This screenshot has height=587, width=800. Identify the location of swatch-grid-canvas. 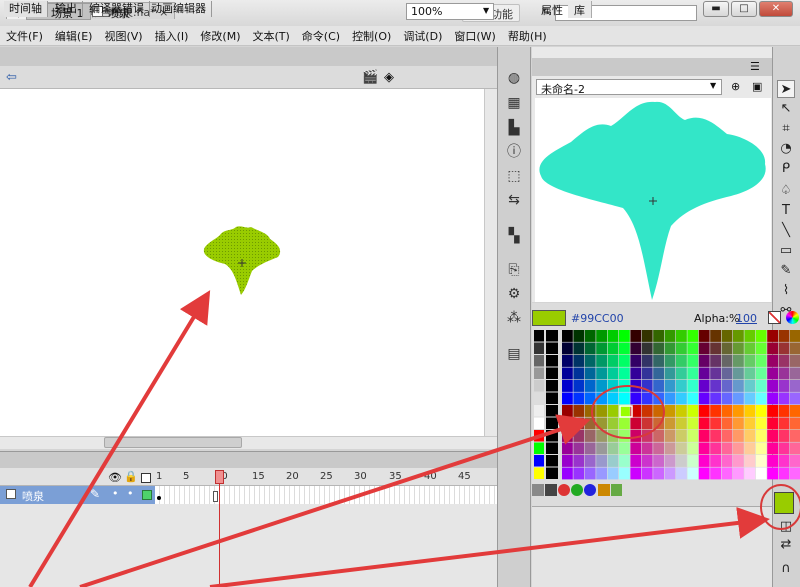
(666, 406).